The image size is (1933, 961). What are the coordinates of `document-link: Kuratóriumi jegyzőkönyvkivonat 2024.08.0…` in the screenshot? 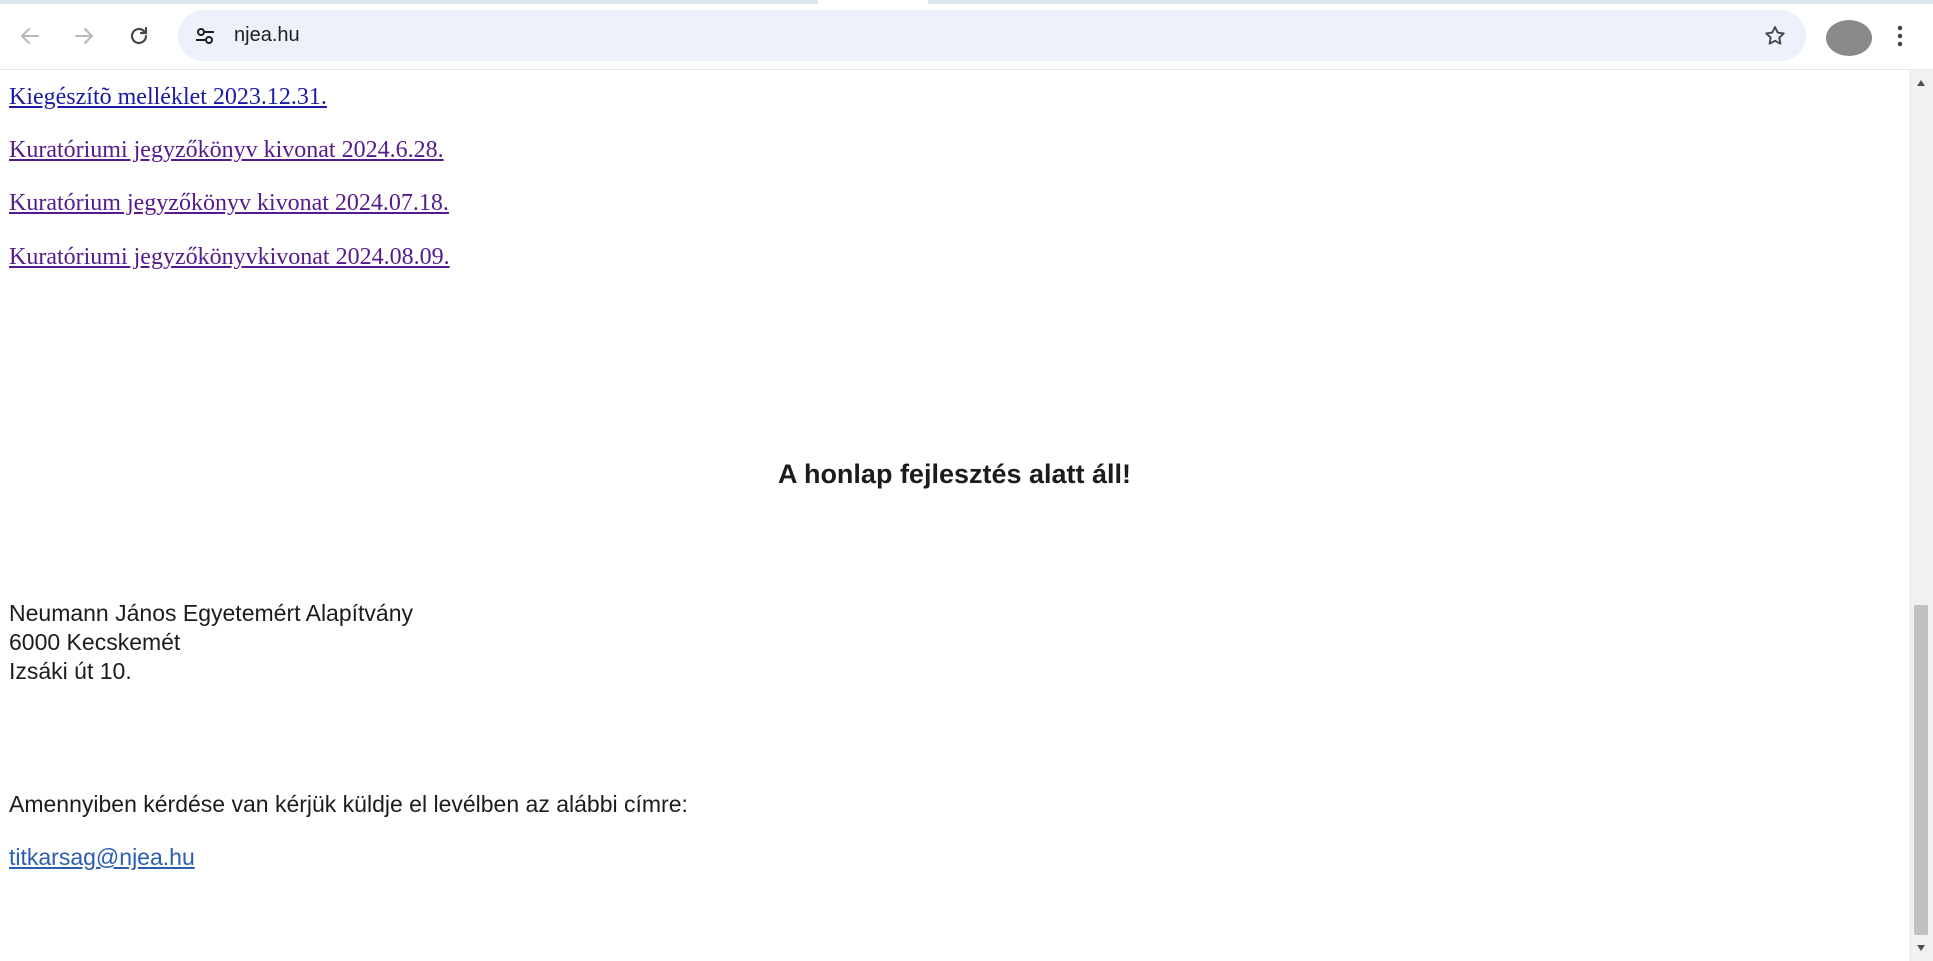 It's located at (229, 257).